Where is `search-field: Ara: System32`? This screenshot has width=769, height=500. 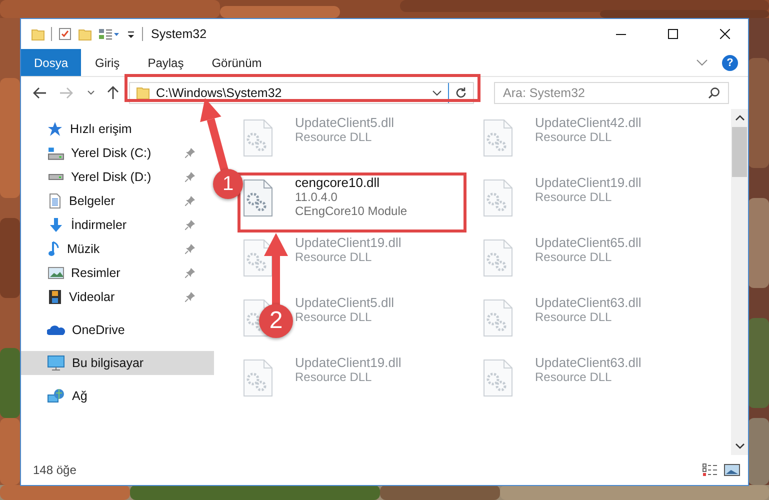
search-field: Ara: System32 is located at coordinates (611, 93).